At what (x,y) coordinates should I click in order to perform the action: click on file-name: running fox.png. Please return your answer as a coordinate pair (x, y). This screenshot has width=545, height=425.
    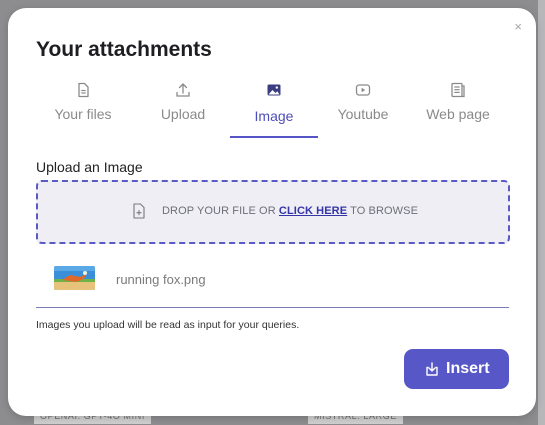
    Looking at the image, I should click on (161, 279).